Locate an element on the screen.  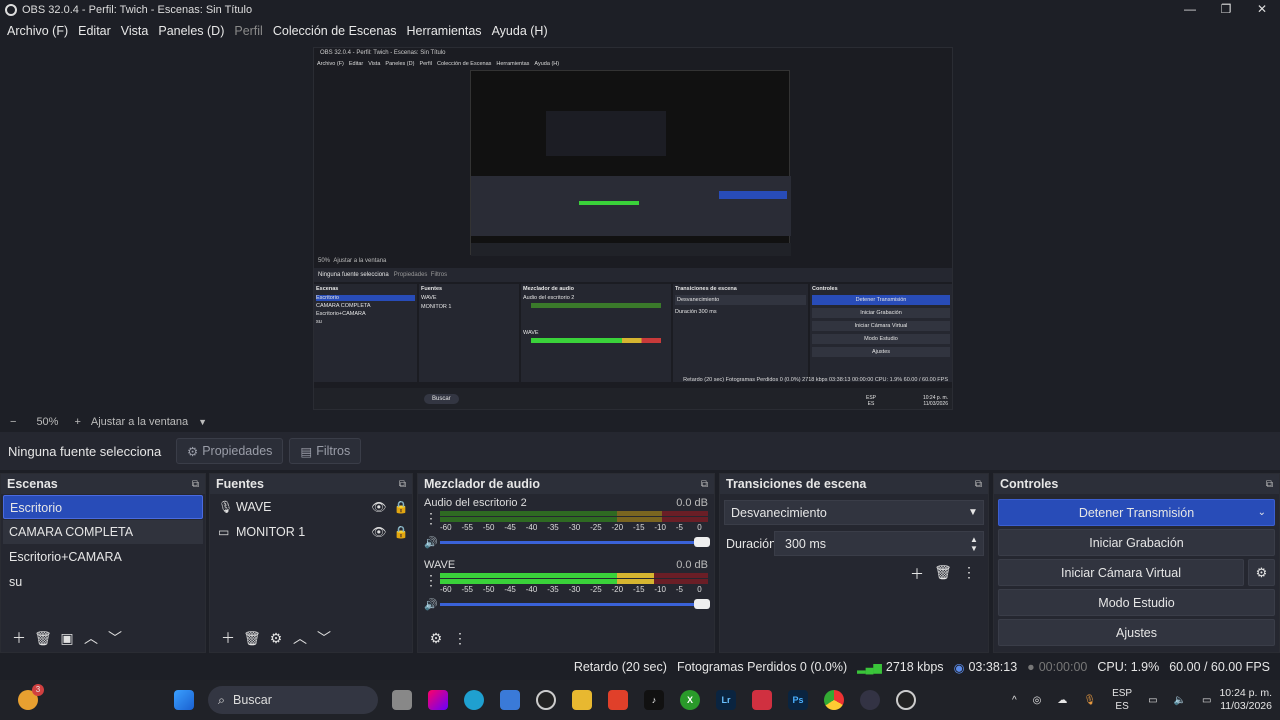
brave-icon is located at coordinates (618, 700).